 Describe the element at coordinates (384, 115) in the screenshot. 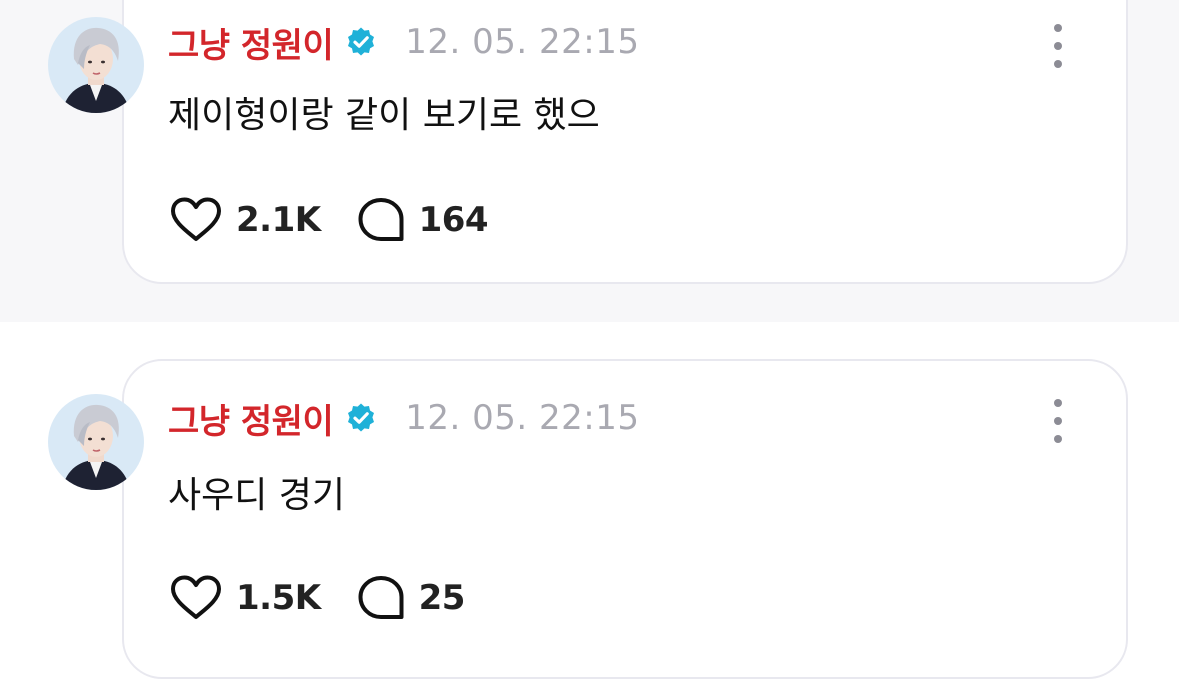

I see `post-text: 제이형이랑 같이 보기로 했으` at that location.